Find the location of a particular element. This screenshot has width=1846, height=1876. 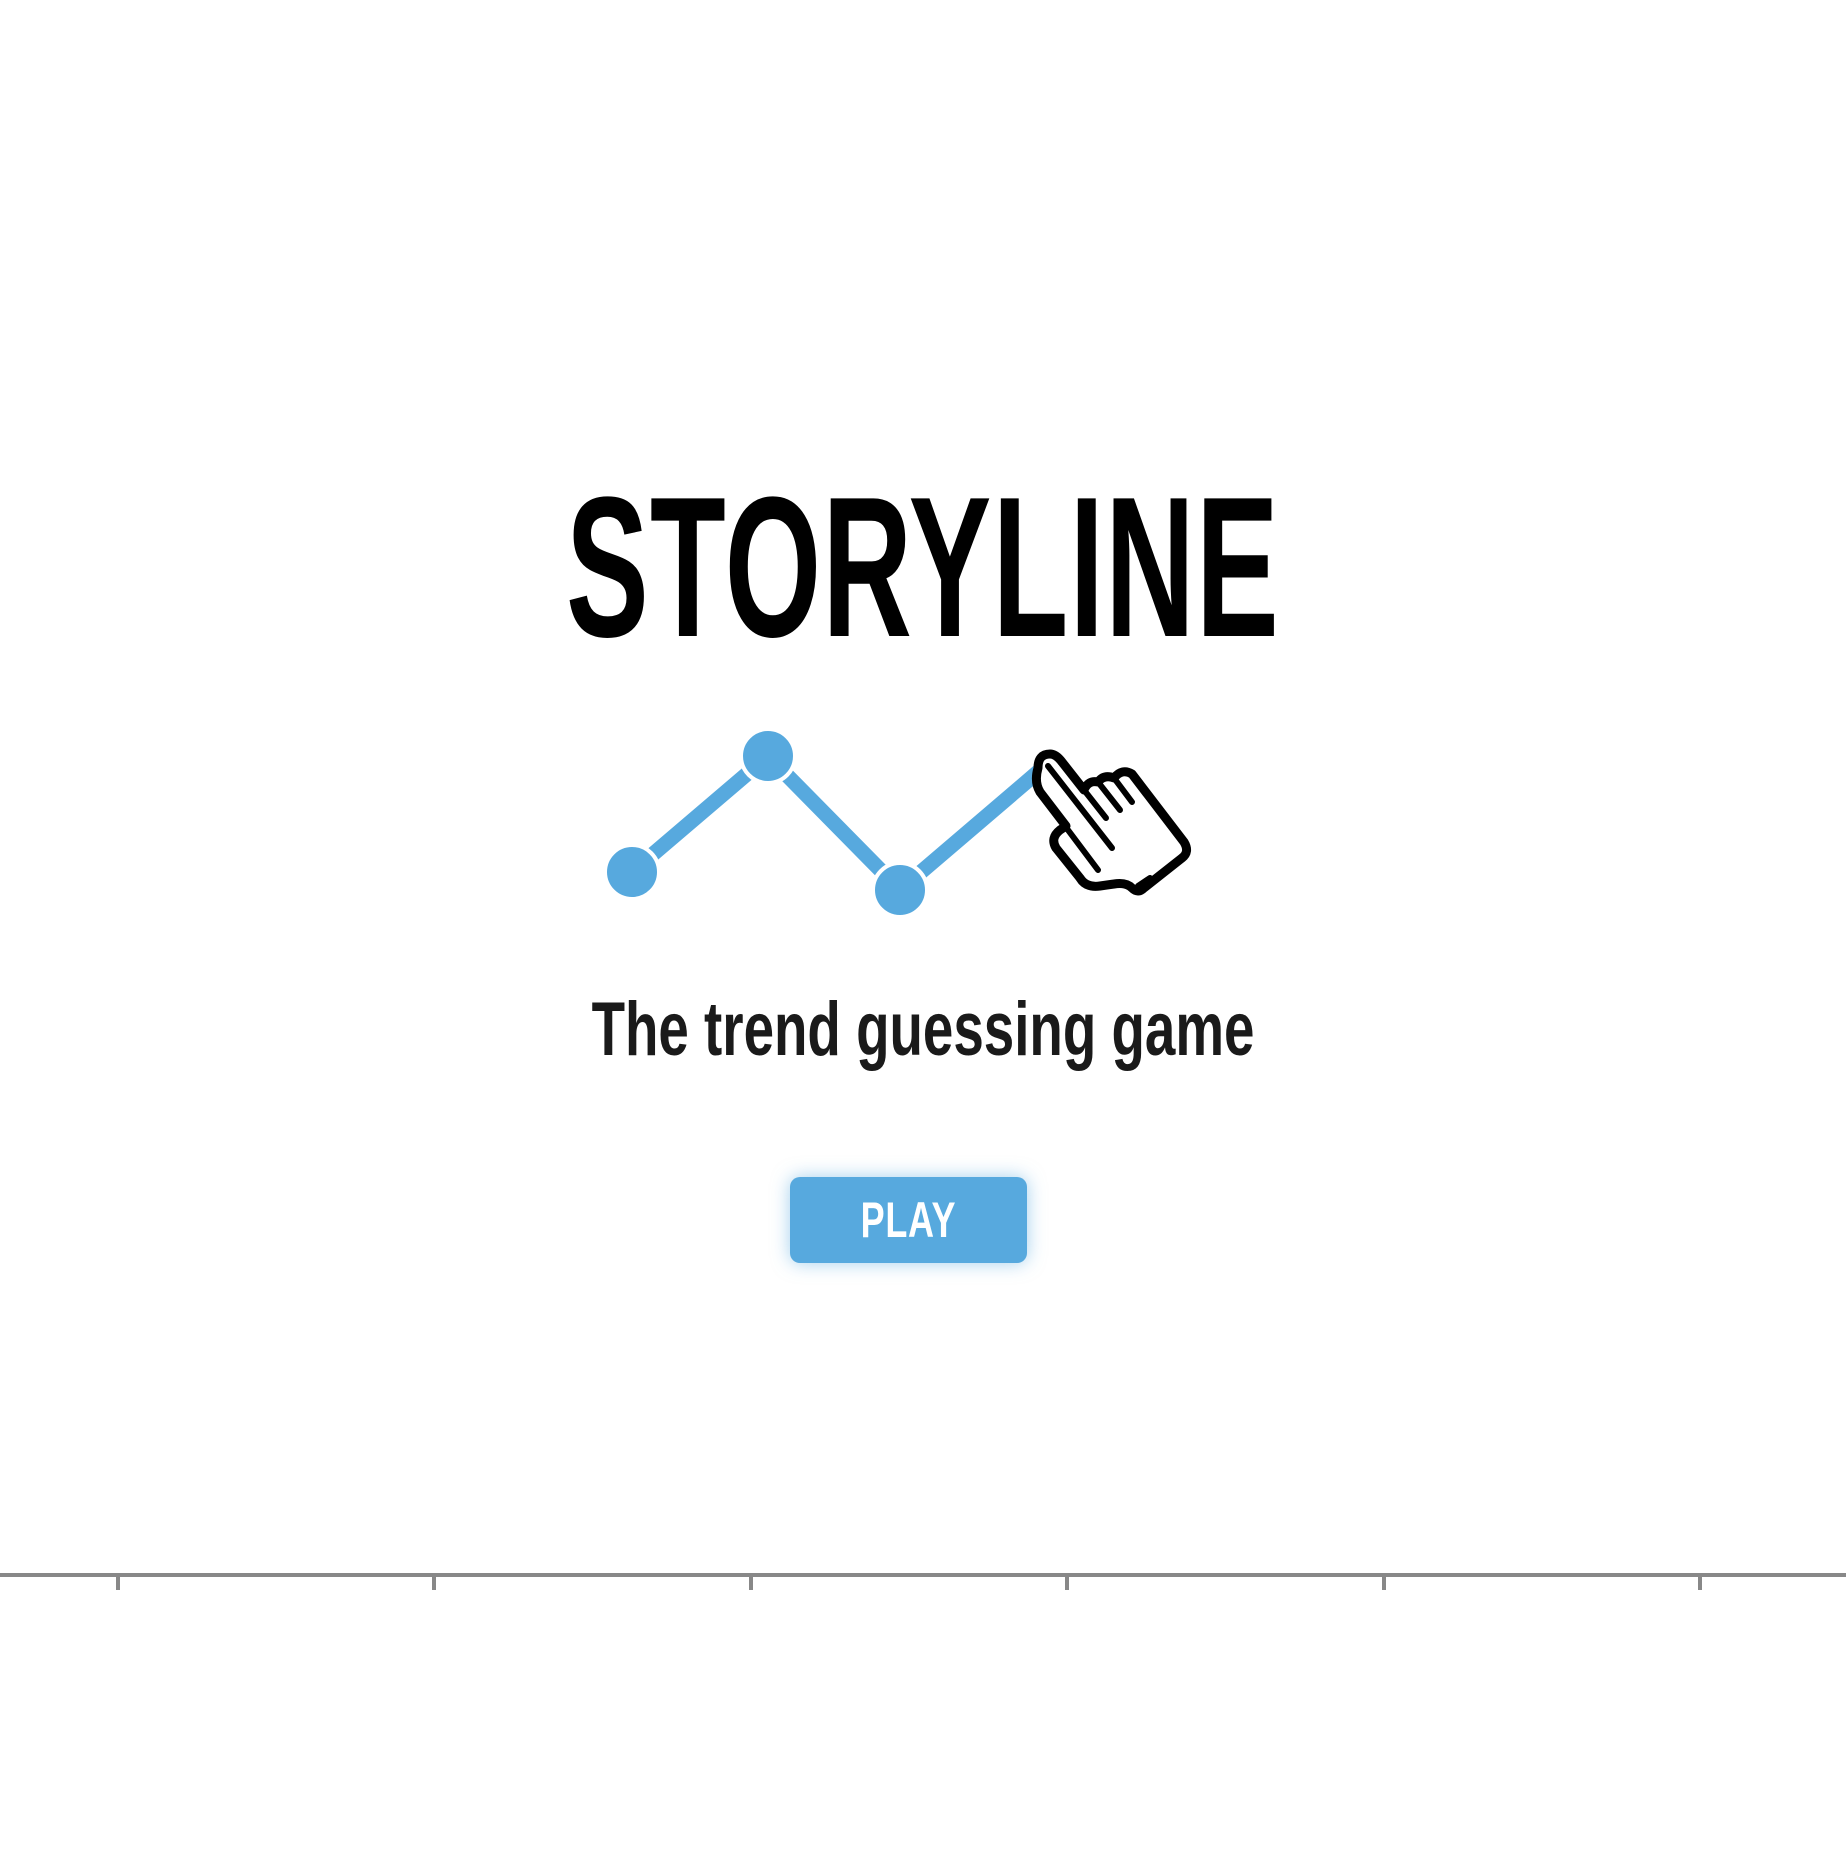

pointing-hand-icon is located at coordinates (1111, 822).